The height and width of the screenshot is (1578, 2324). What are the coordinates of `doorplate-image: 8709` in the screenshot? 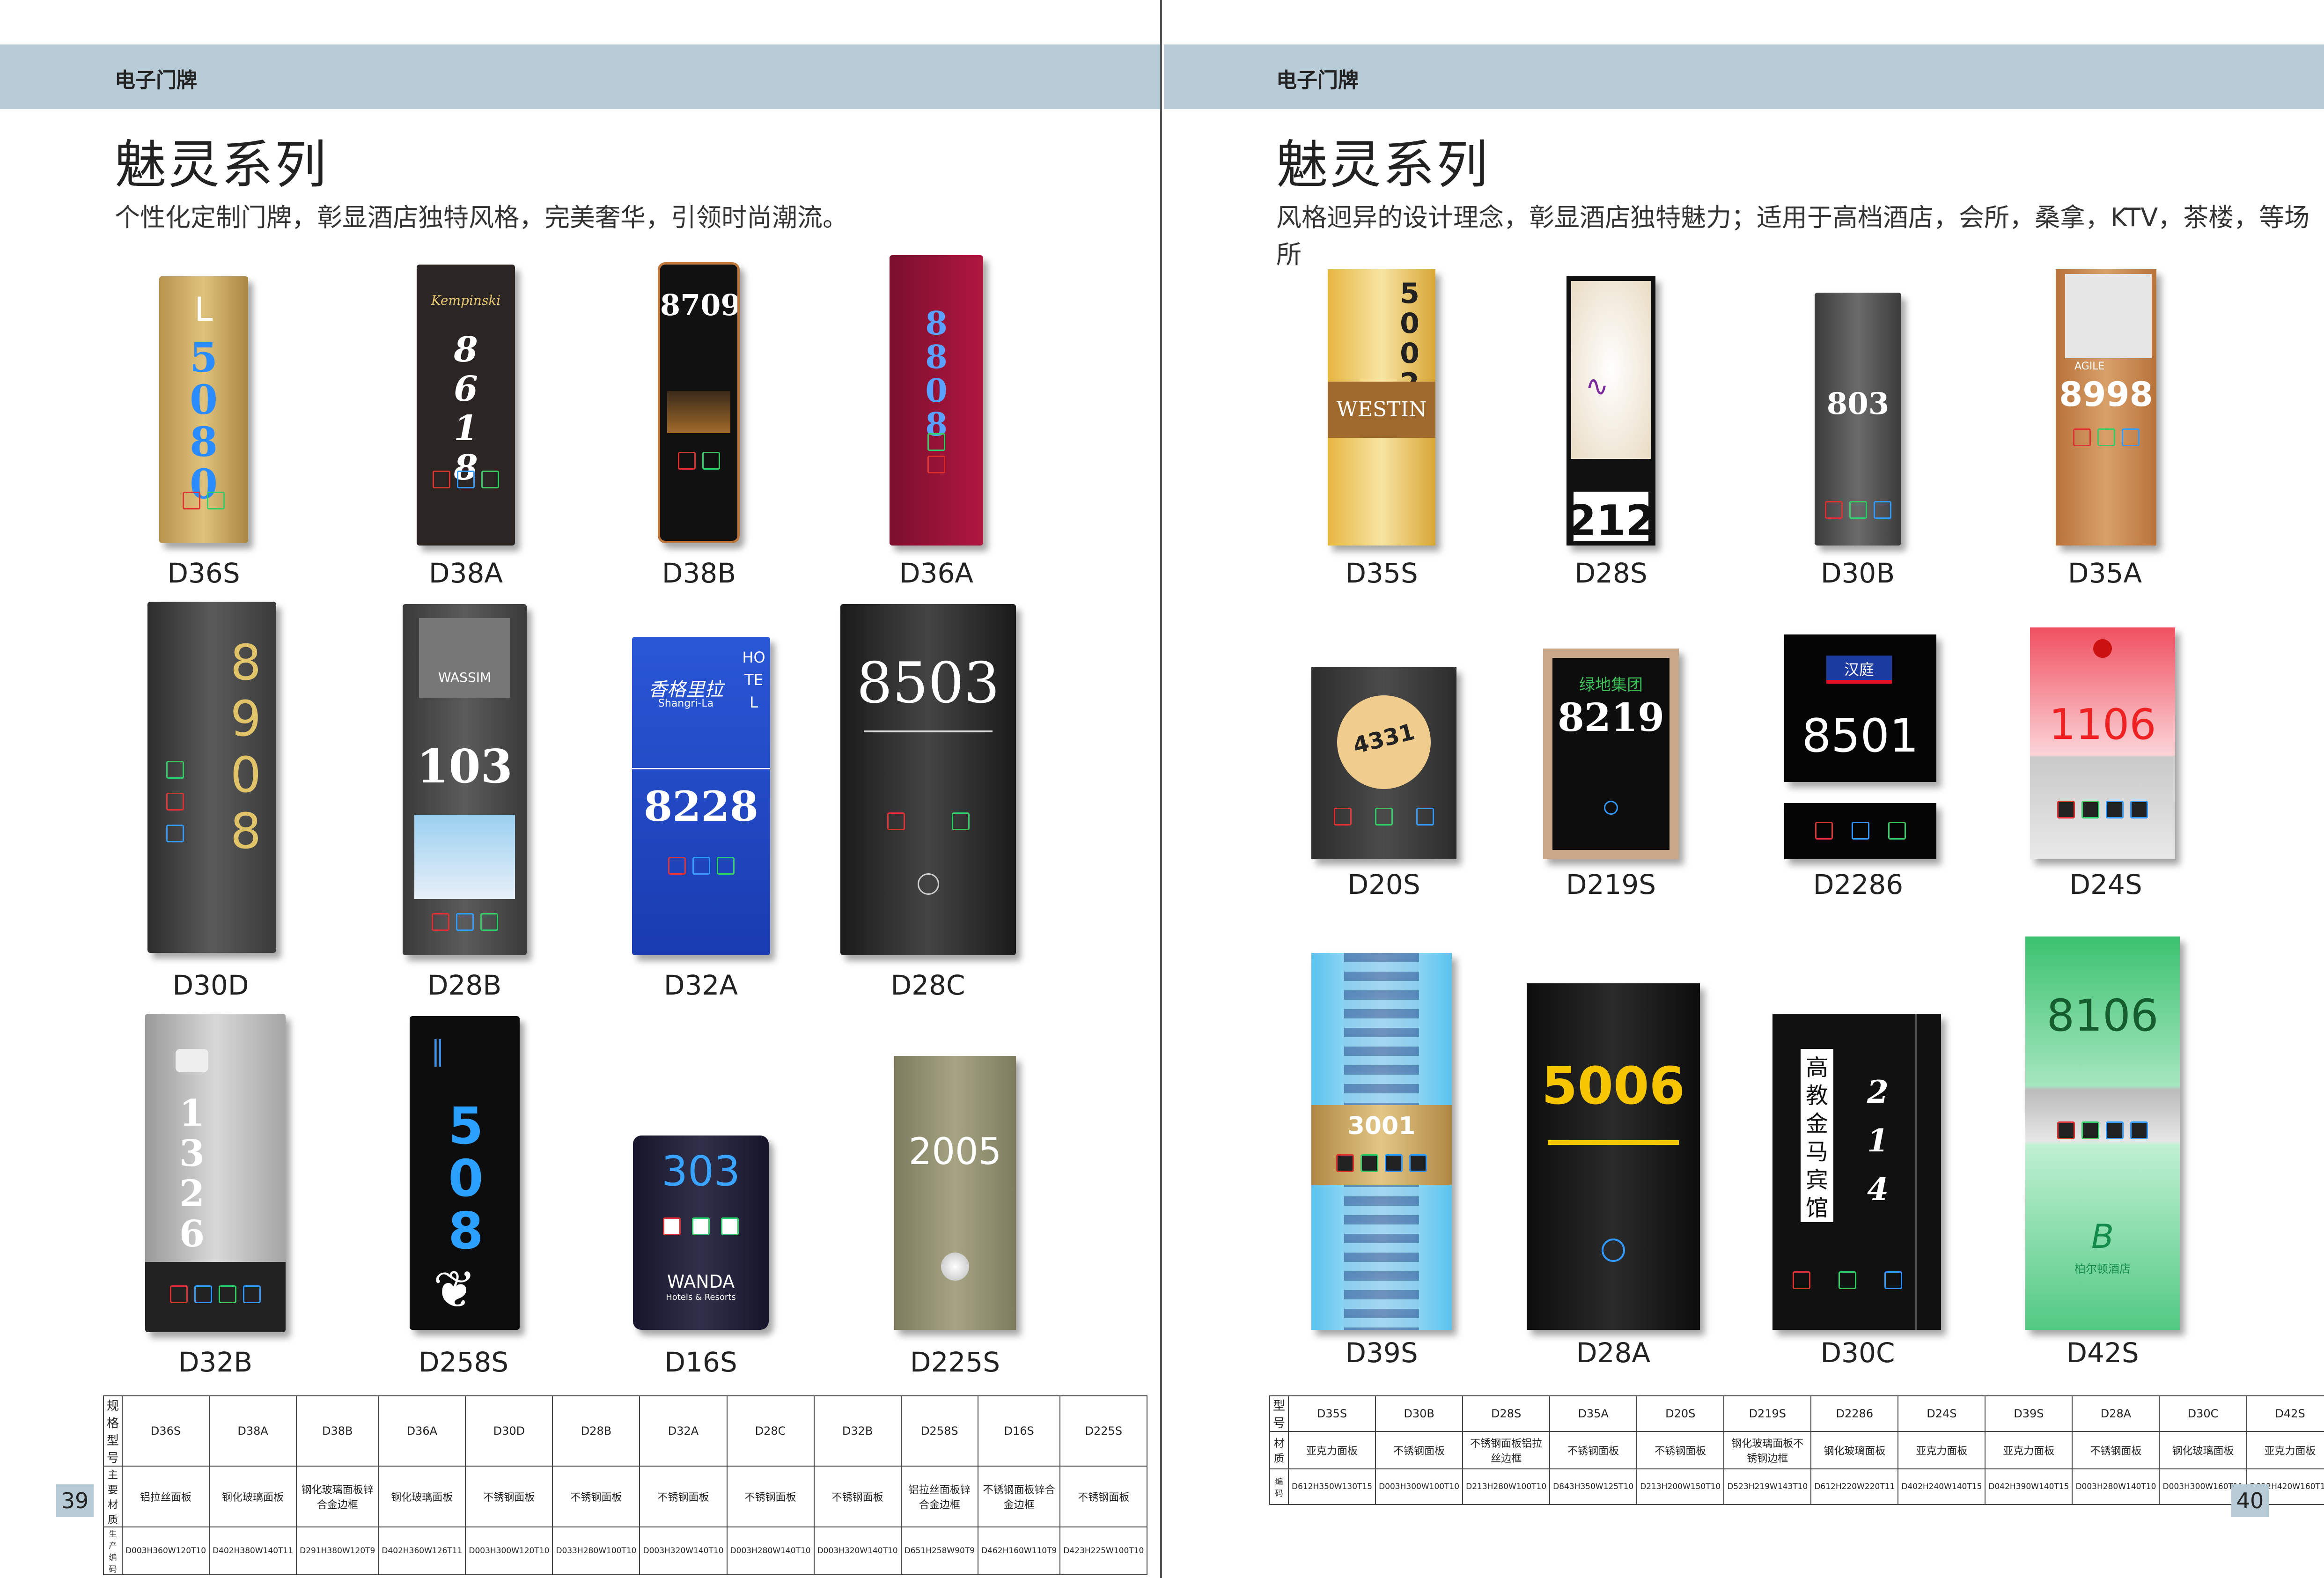 It's located at (699, 402).